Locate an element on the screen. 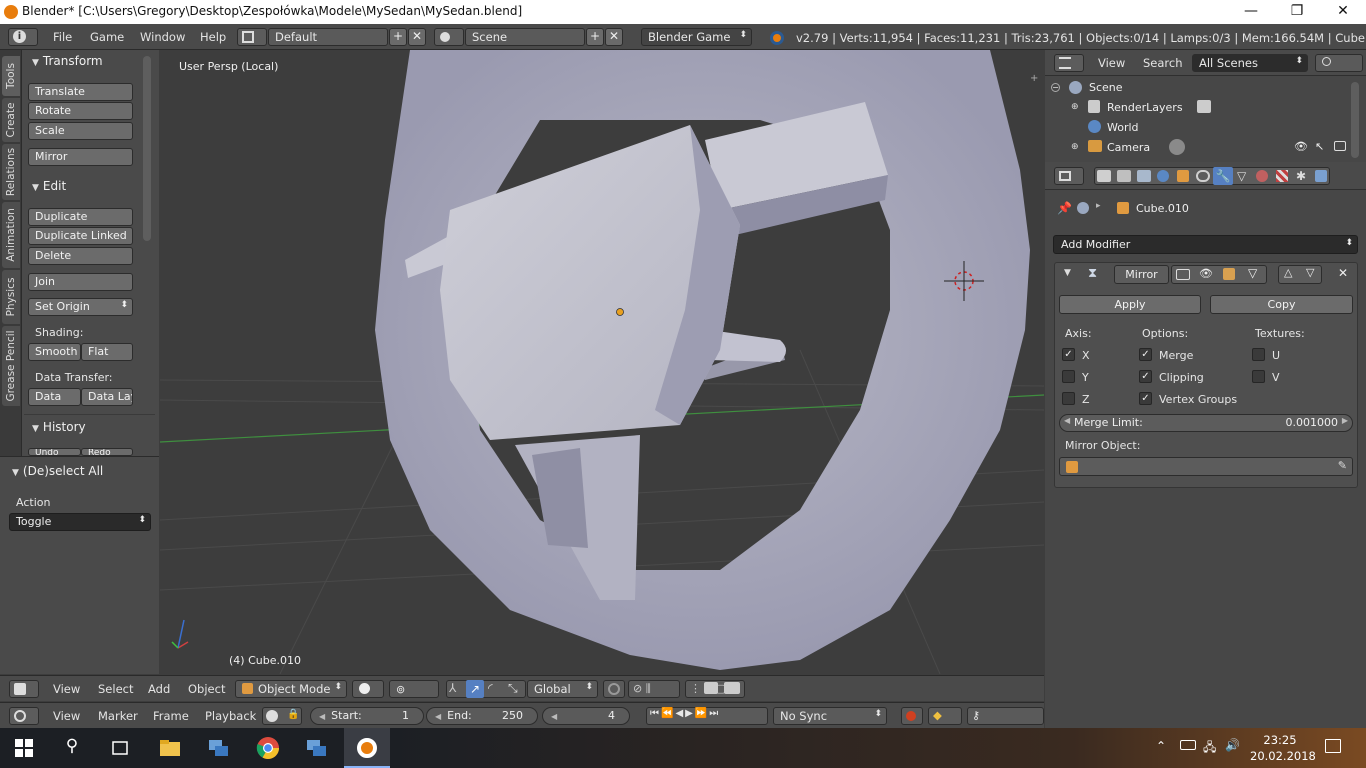  texture-v-checkbox is located at coordinates (1258, 376).